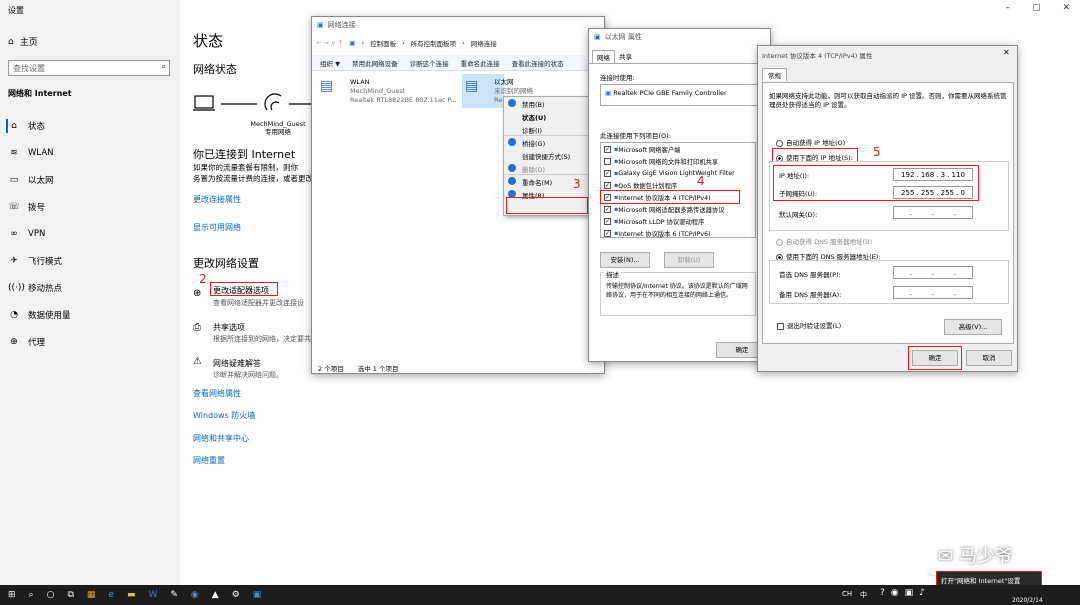 The height and width of the screenshot is (605, 1080). What do you see at coordinates (933, 192) in the screenshot?
I see `subnet-mask-field: 255. 255. 255. 0` at bounding box center [933, 192].